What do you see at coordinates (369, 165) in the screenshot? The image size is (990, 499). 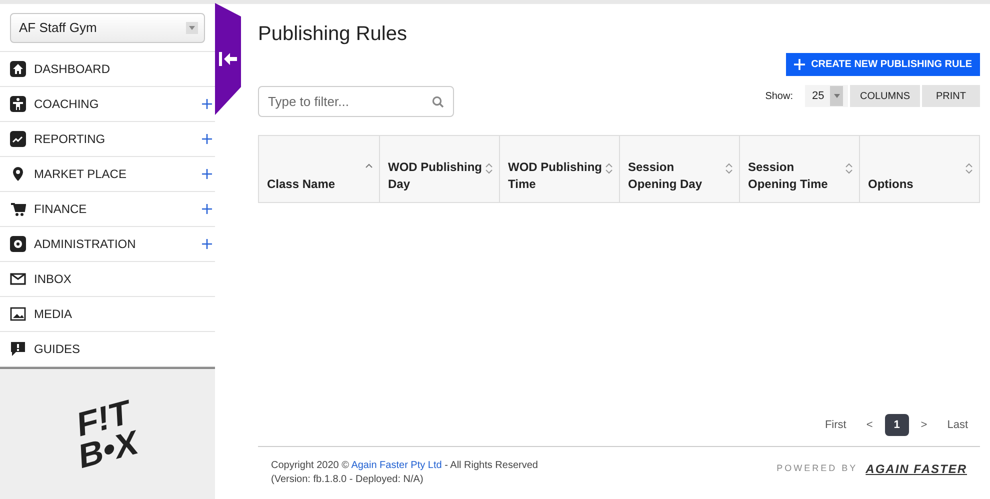 I see `sort-ascending-icon` at bounding box center [369, 165].